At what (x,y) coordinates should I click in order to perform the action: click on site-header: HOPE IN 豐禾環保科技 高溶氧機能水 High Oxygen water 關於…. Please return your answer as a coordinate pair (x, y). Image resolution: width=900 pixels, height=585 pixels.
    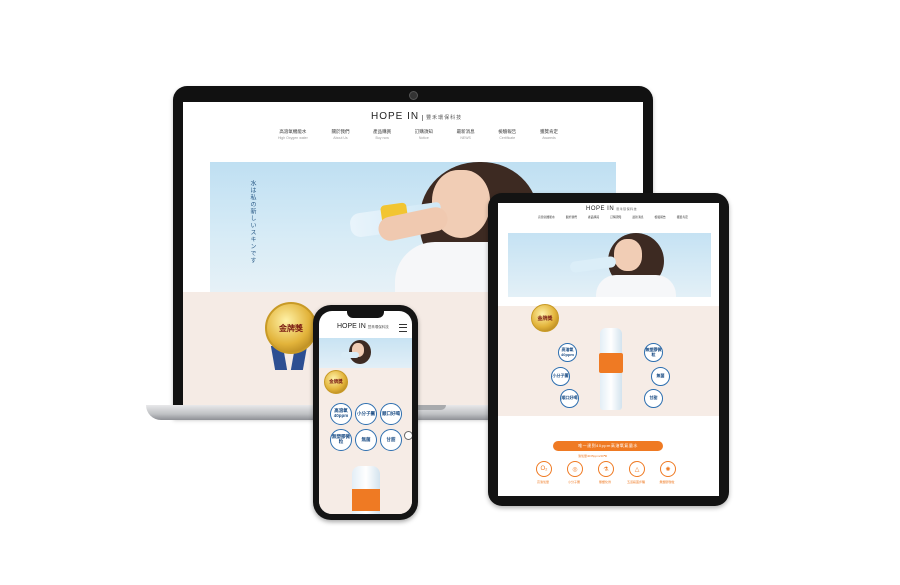
    Looking at the image, I should click on (413, 132).